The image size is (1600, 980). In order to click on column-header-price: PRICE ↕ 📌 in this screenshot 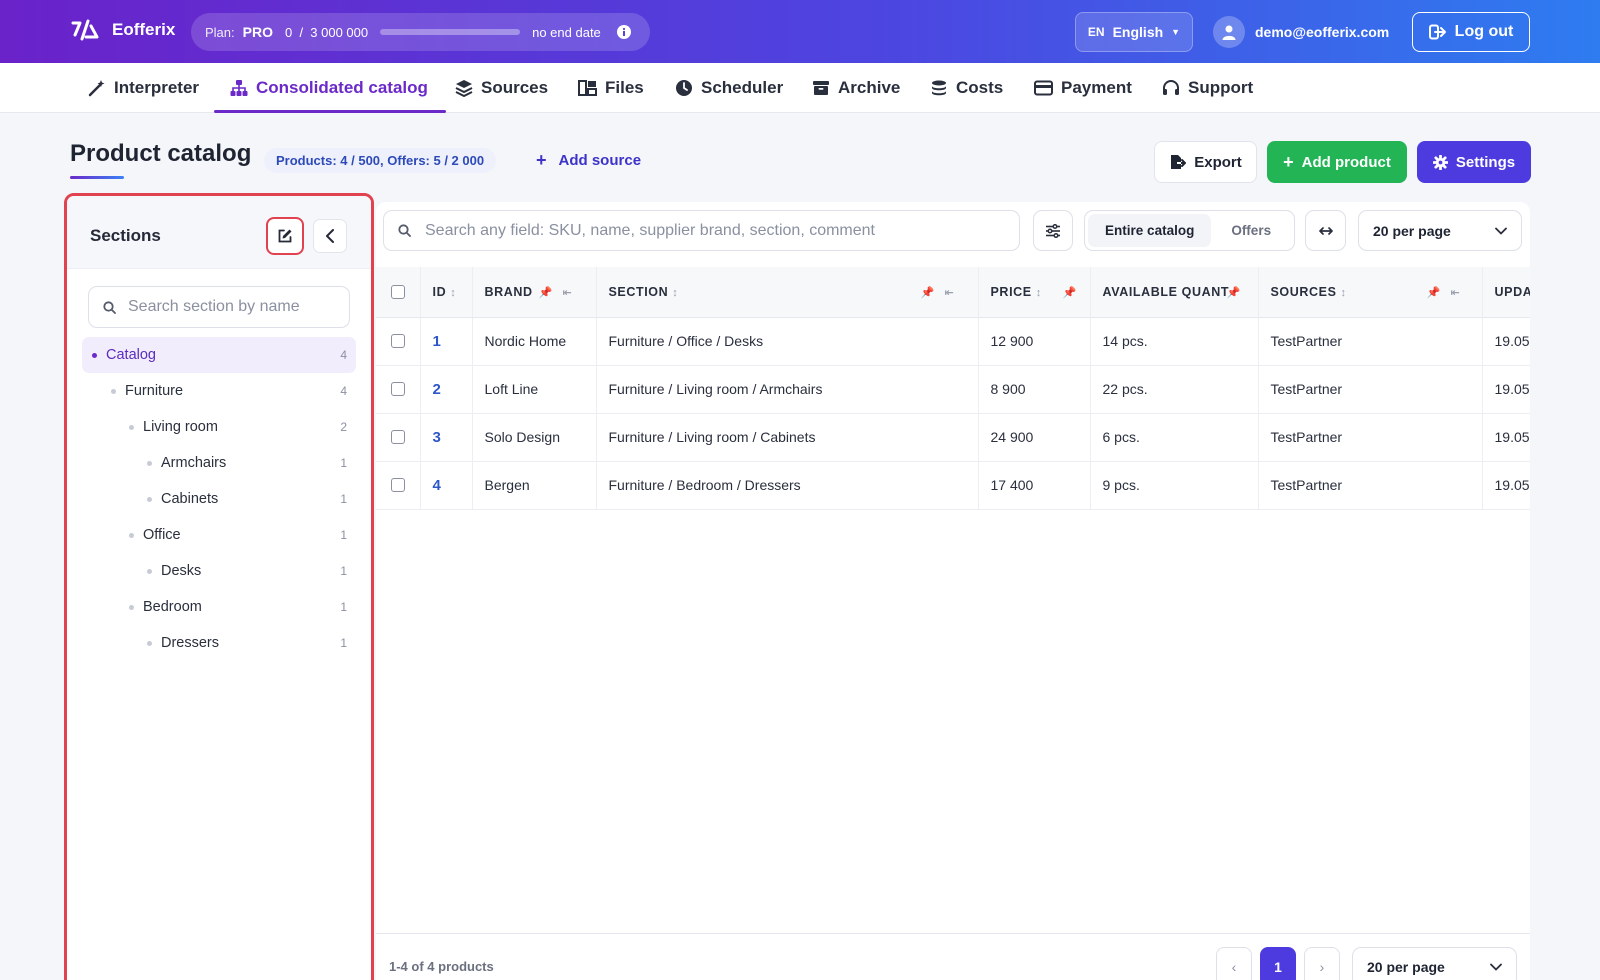, I will do `click(1034, 292)`.